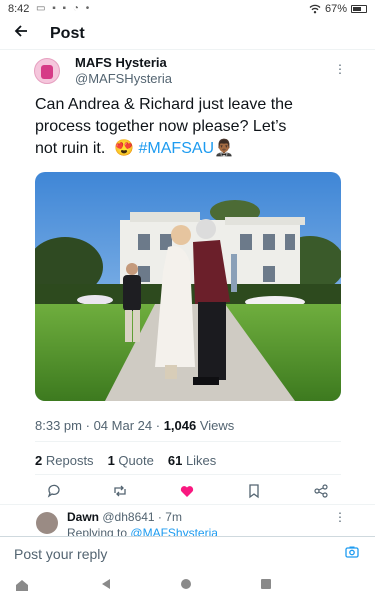 The width and height of the screenshot is (375, 600). I want to click on more-icon: ⋮, so click(340, 69).